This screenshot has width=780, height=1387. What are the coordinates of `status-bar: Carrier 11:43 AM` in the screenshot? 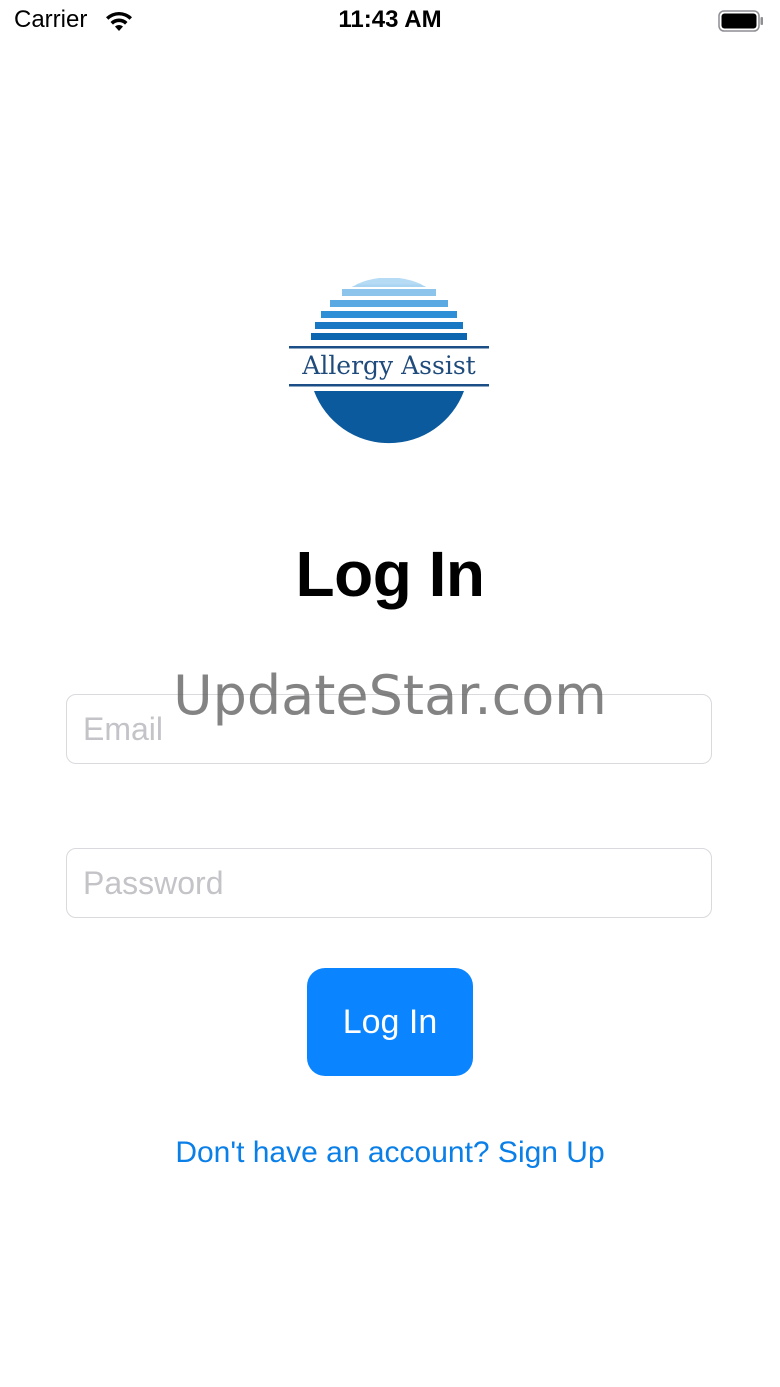 It's located at (390, 22).